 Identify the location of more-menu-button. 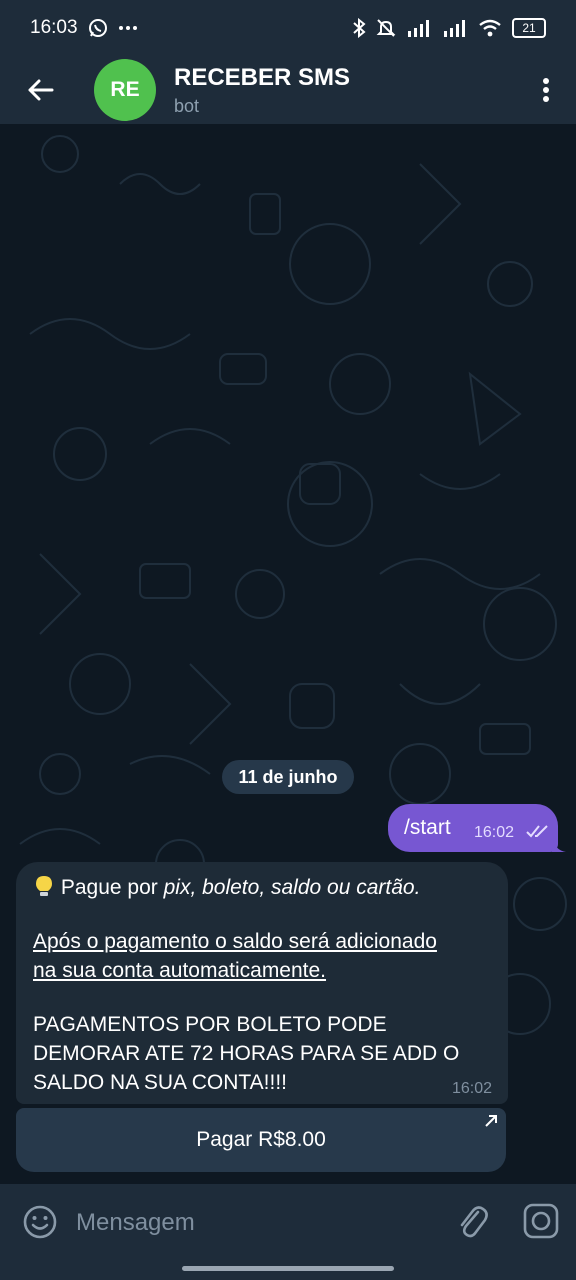
(546, 90).